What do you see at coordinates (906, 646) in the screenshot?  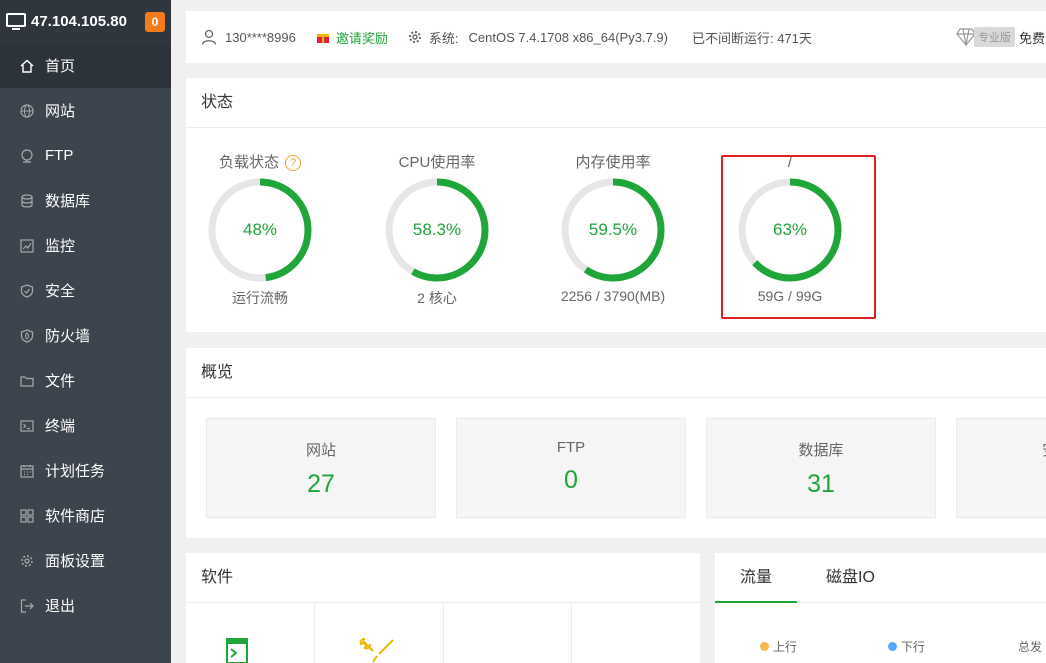 I see `legend-download: 下行` at bounding box center [906, 646].